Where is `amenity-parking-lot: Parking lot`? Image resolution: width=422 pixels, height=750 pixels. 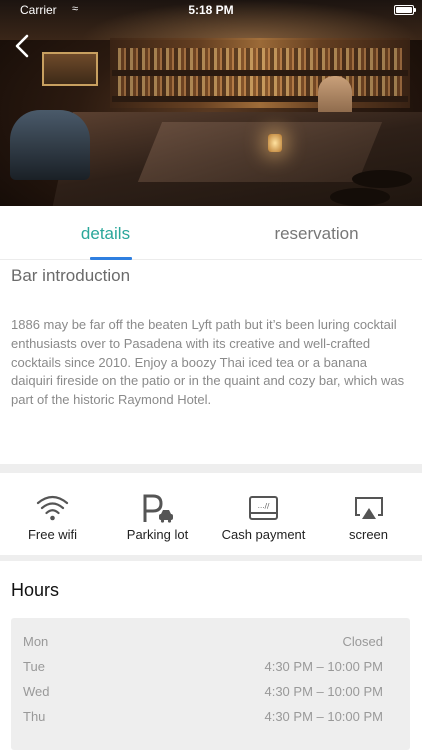
amenity-parking-lot: Parking lot is located at coordinates (157, 520).